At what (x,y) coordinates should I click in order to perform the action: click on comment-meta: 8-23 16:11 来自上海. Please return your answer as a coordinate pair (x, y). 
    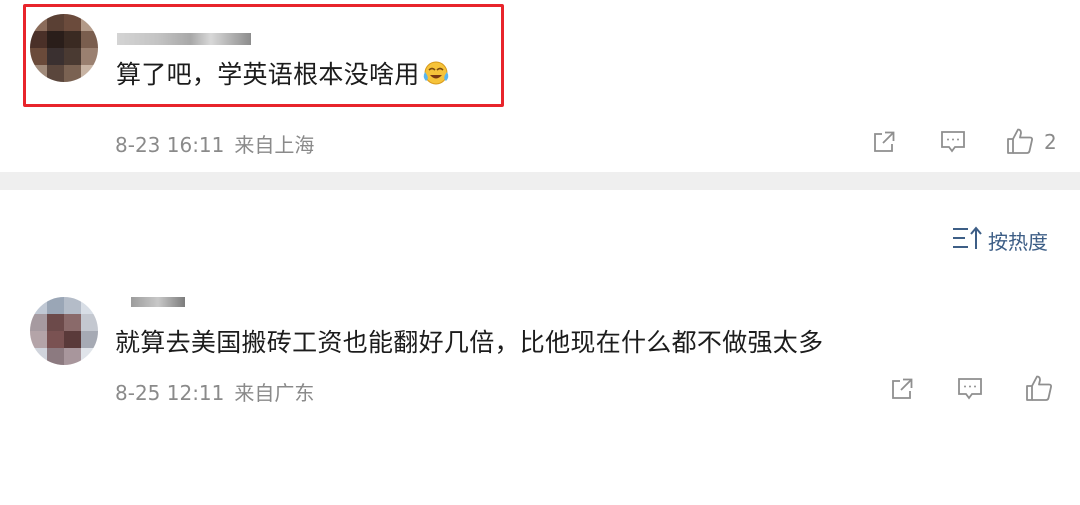
    Looking at the image, I should click on (214, 143).